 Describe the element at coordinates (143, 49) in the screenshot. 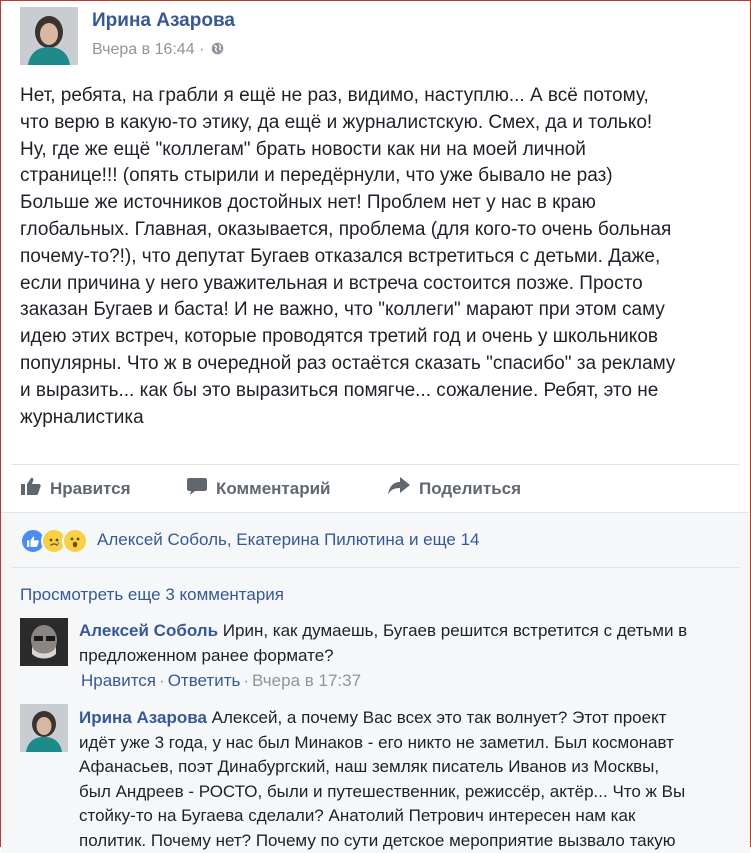

I see `post-time: Вчера в 16:44` at that location.